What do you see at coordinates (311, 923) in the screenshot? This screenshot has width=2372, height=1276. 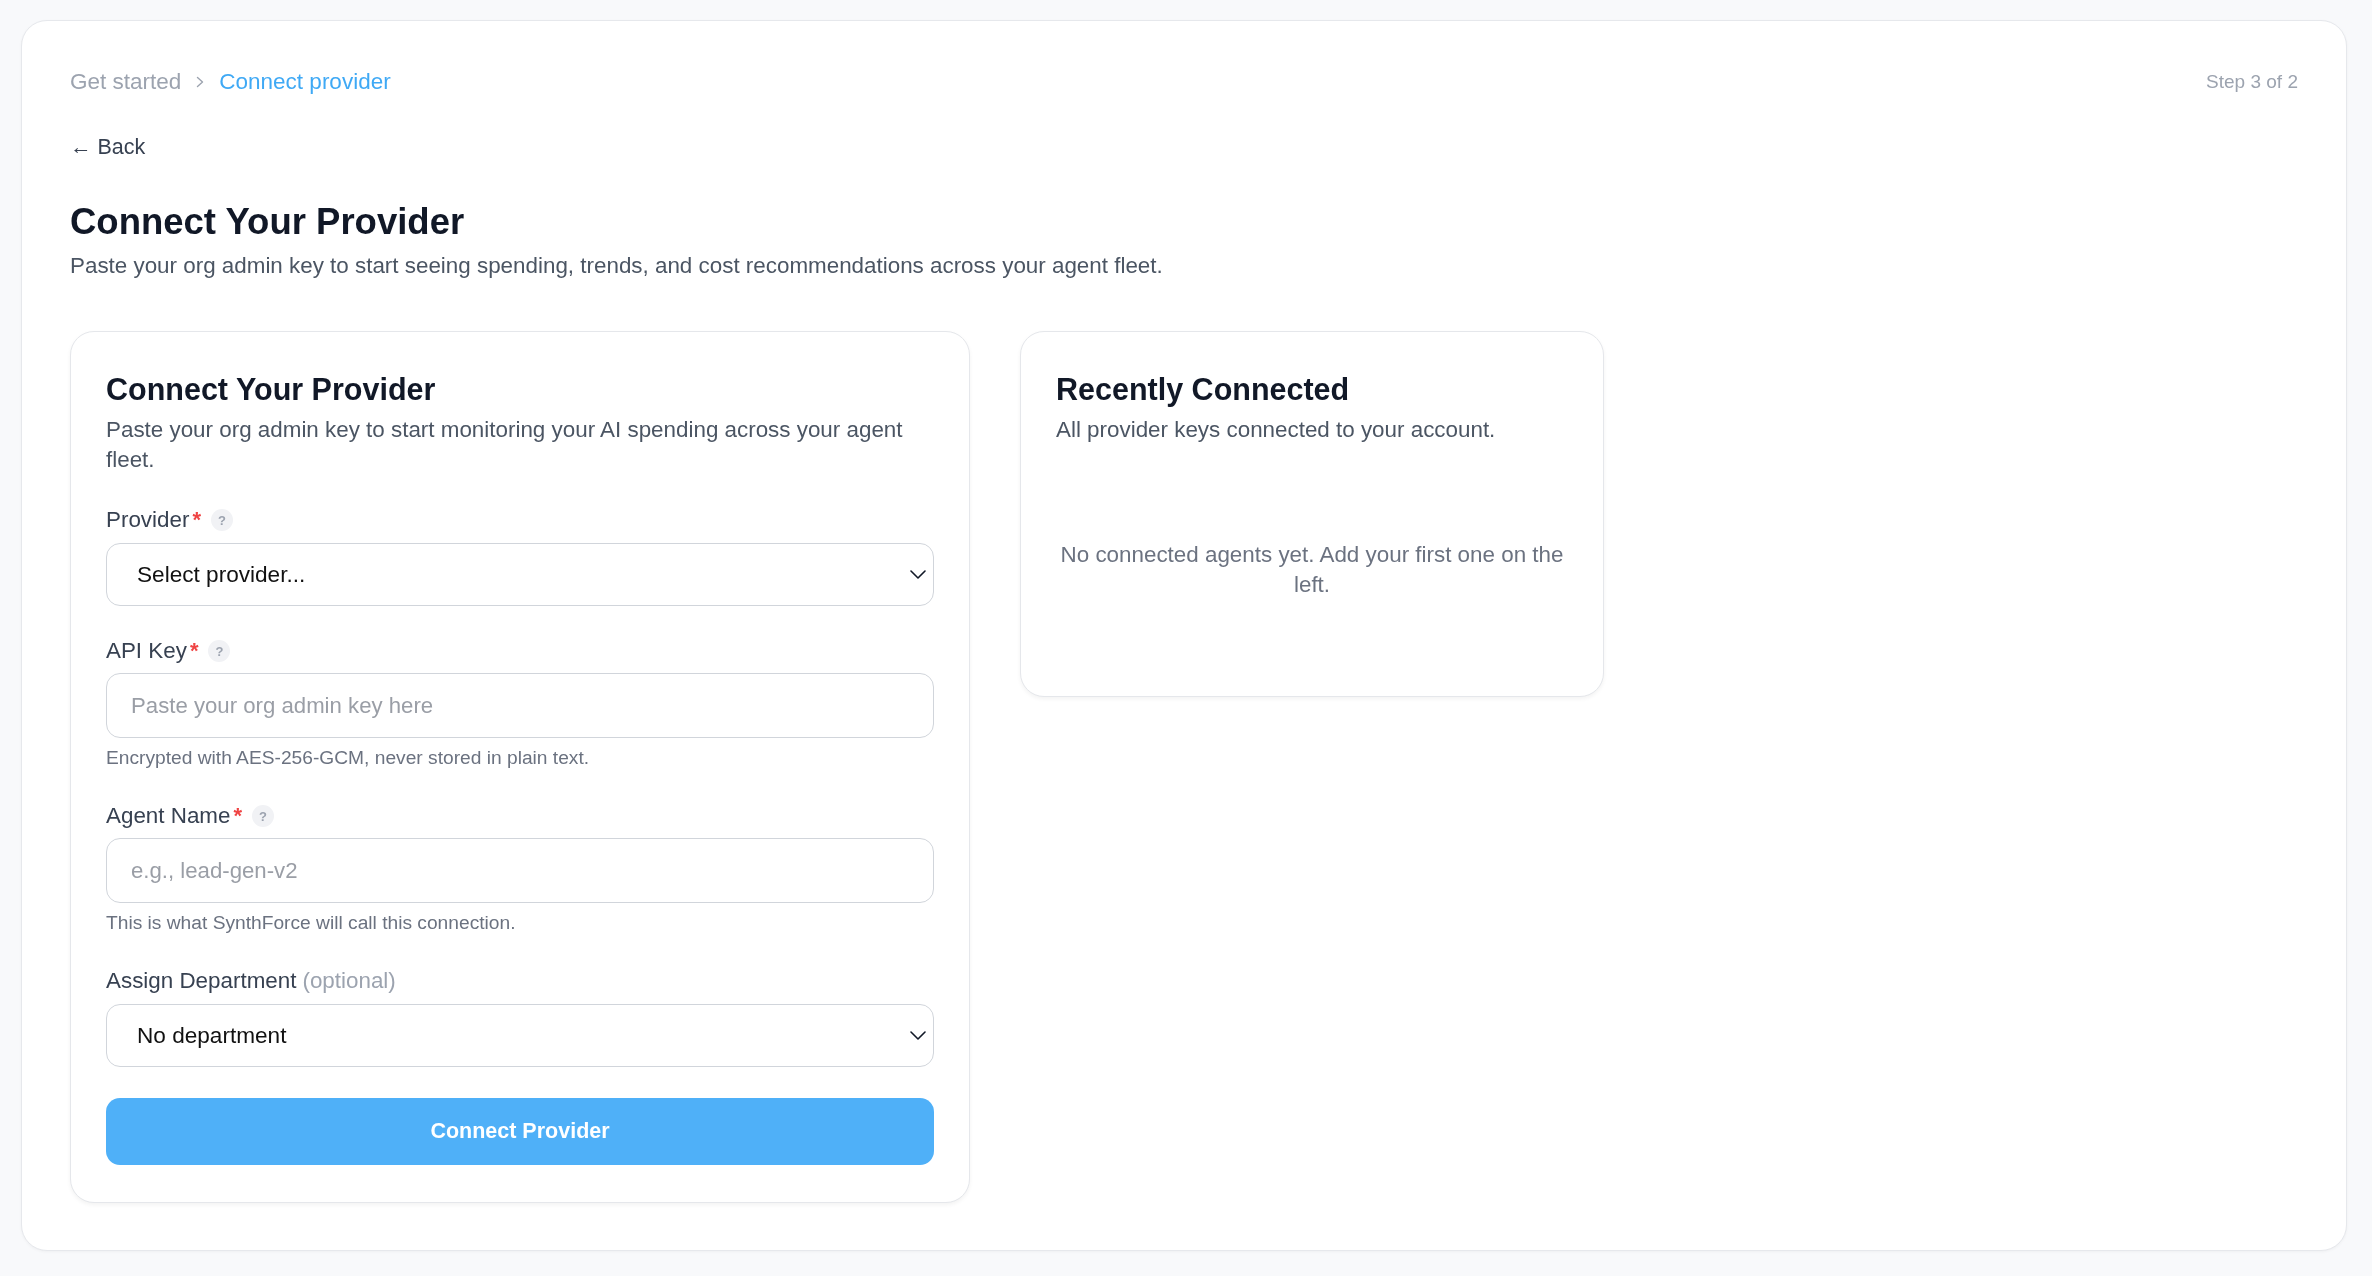 I see `field-hint: This is what SynthForce will call this connection.` at bounding box center [311, 923].